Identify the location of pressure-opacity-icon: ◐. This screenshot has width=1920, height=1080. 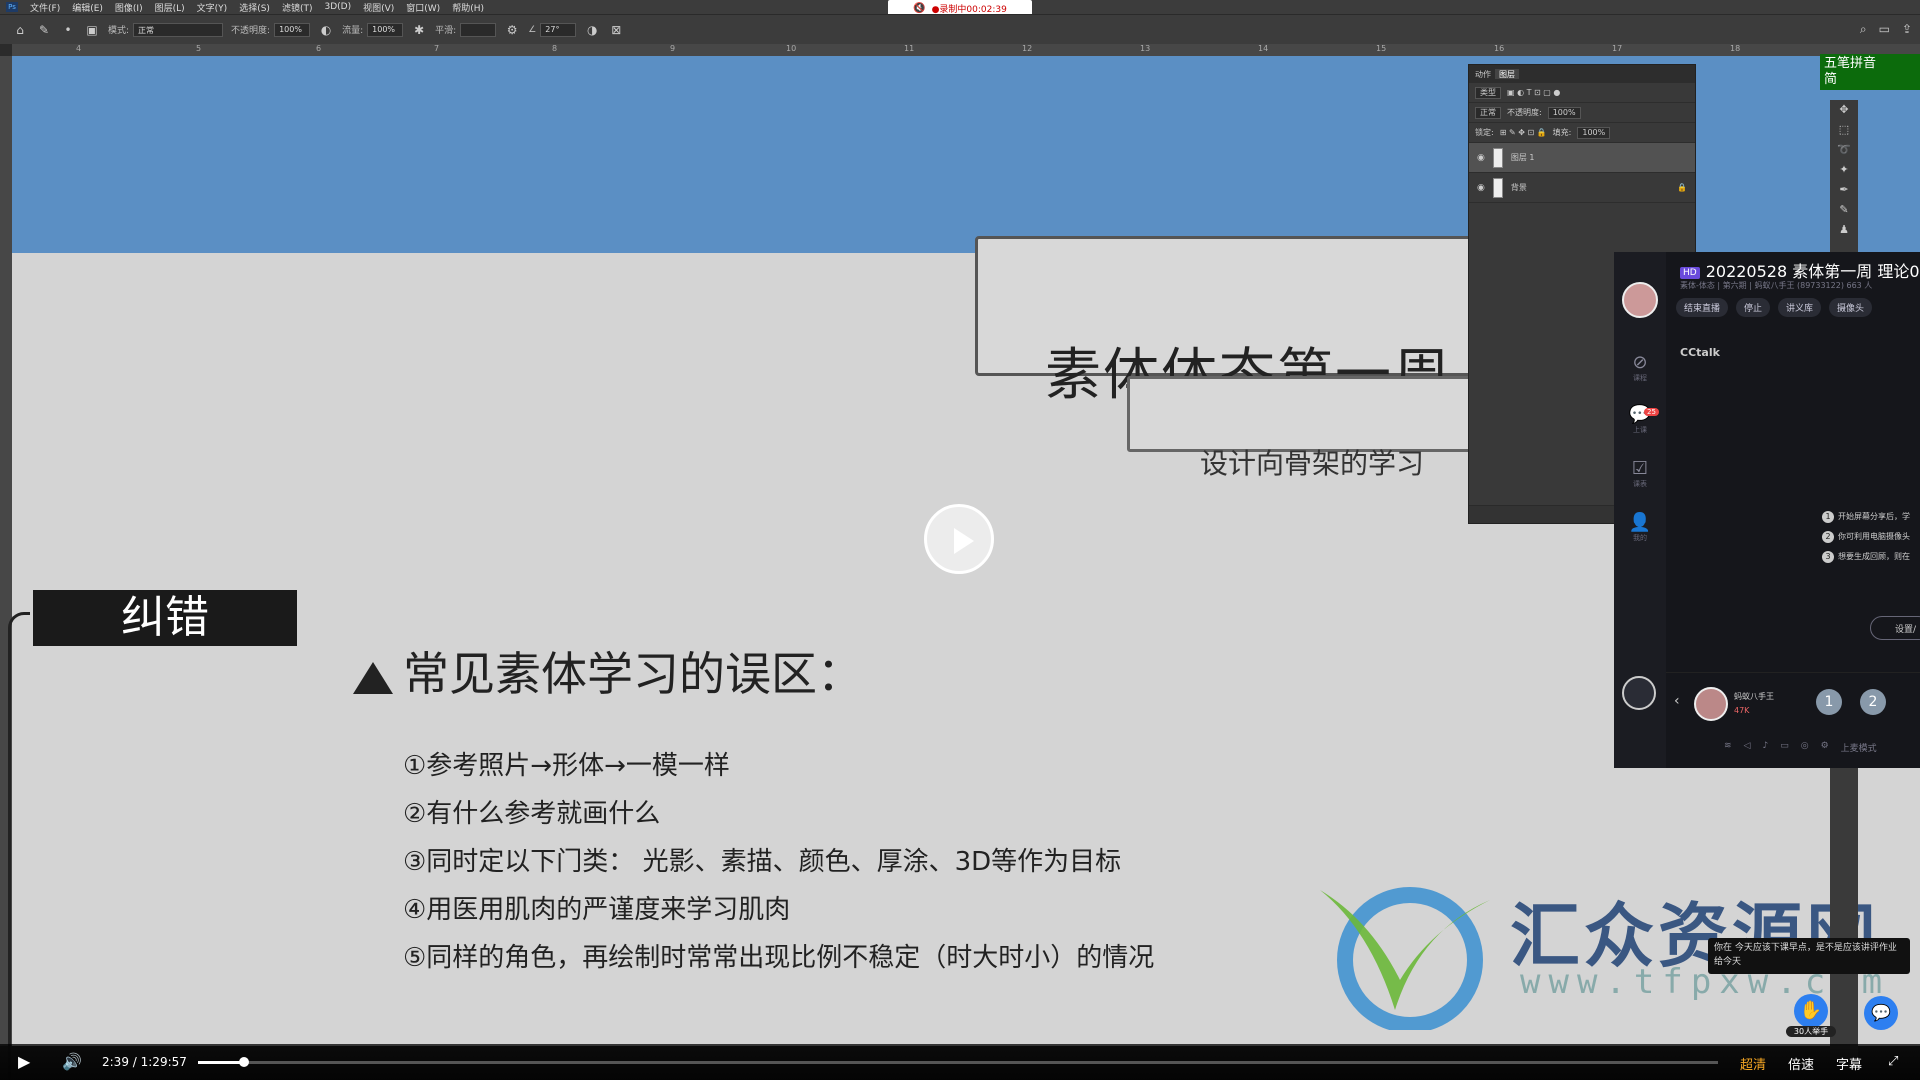
(326, 30).